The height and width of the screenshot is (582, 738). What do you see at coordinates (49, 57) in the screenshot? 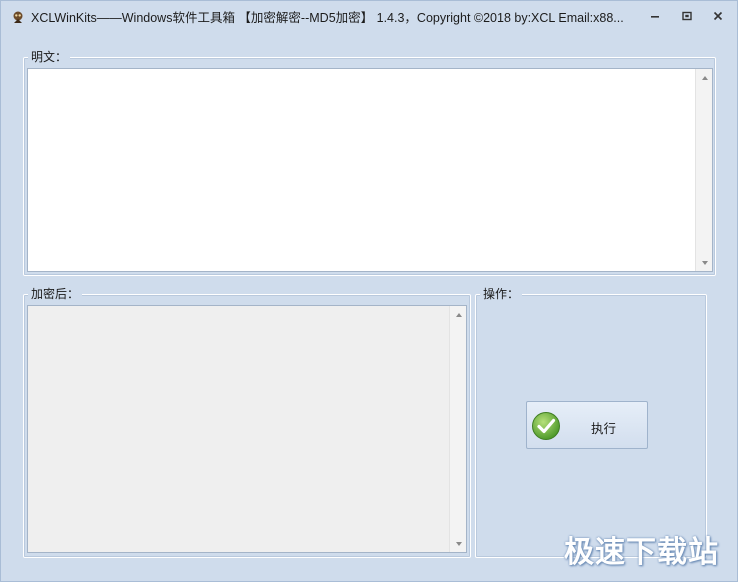
I see `plaintext-legend: 明文：` at bounding box center [49, 57].